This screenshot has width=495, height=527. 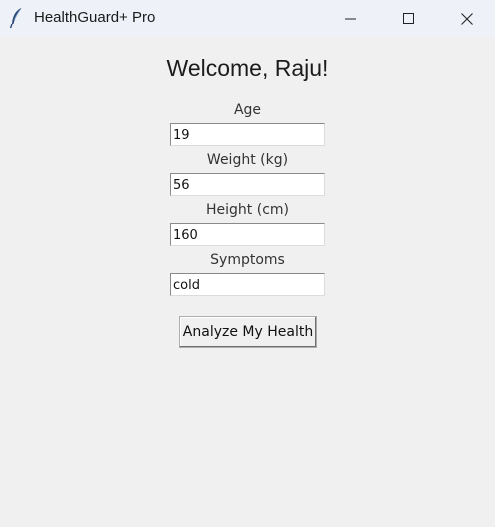 What do you see at coordinates (247, 234) in the screenshot?
I see `height-field` at bounding box center [247, 234].